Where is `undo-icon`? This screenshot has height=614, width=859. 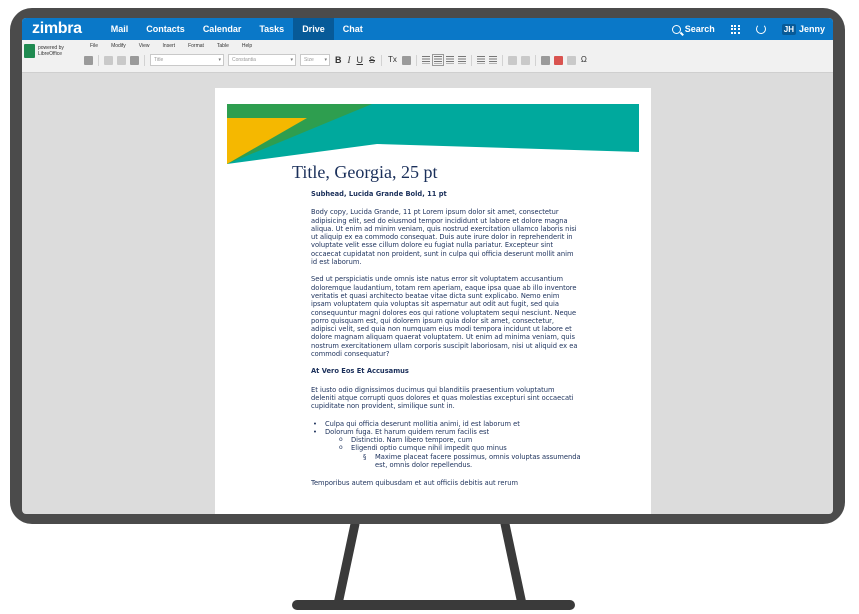 undo-icon is located at coordinates (108, 60).